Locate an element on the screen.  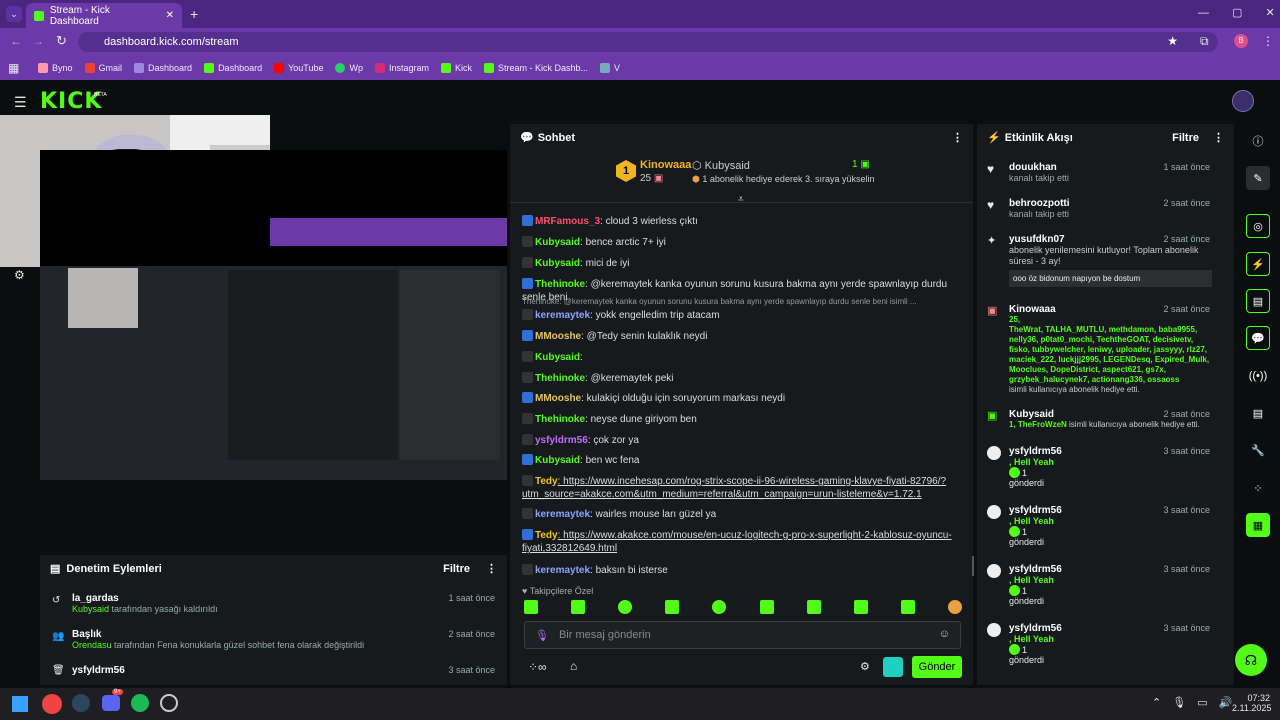
kick-coin-icon is located at coordinates (994, 571).